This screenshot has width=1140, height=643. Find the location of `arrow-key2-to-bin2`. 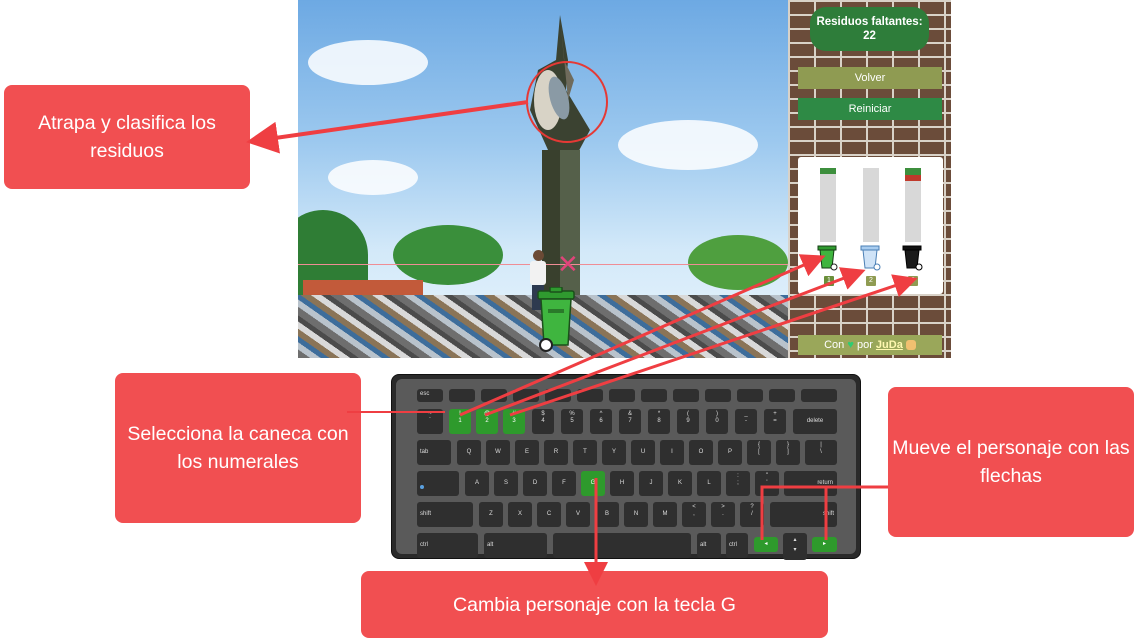

arrow-key2-to-bin2 is located at coordinates (675, 342).